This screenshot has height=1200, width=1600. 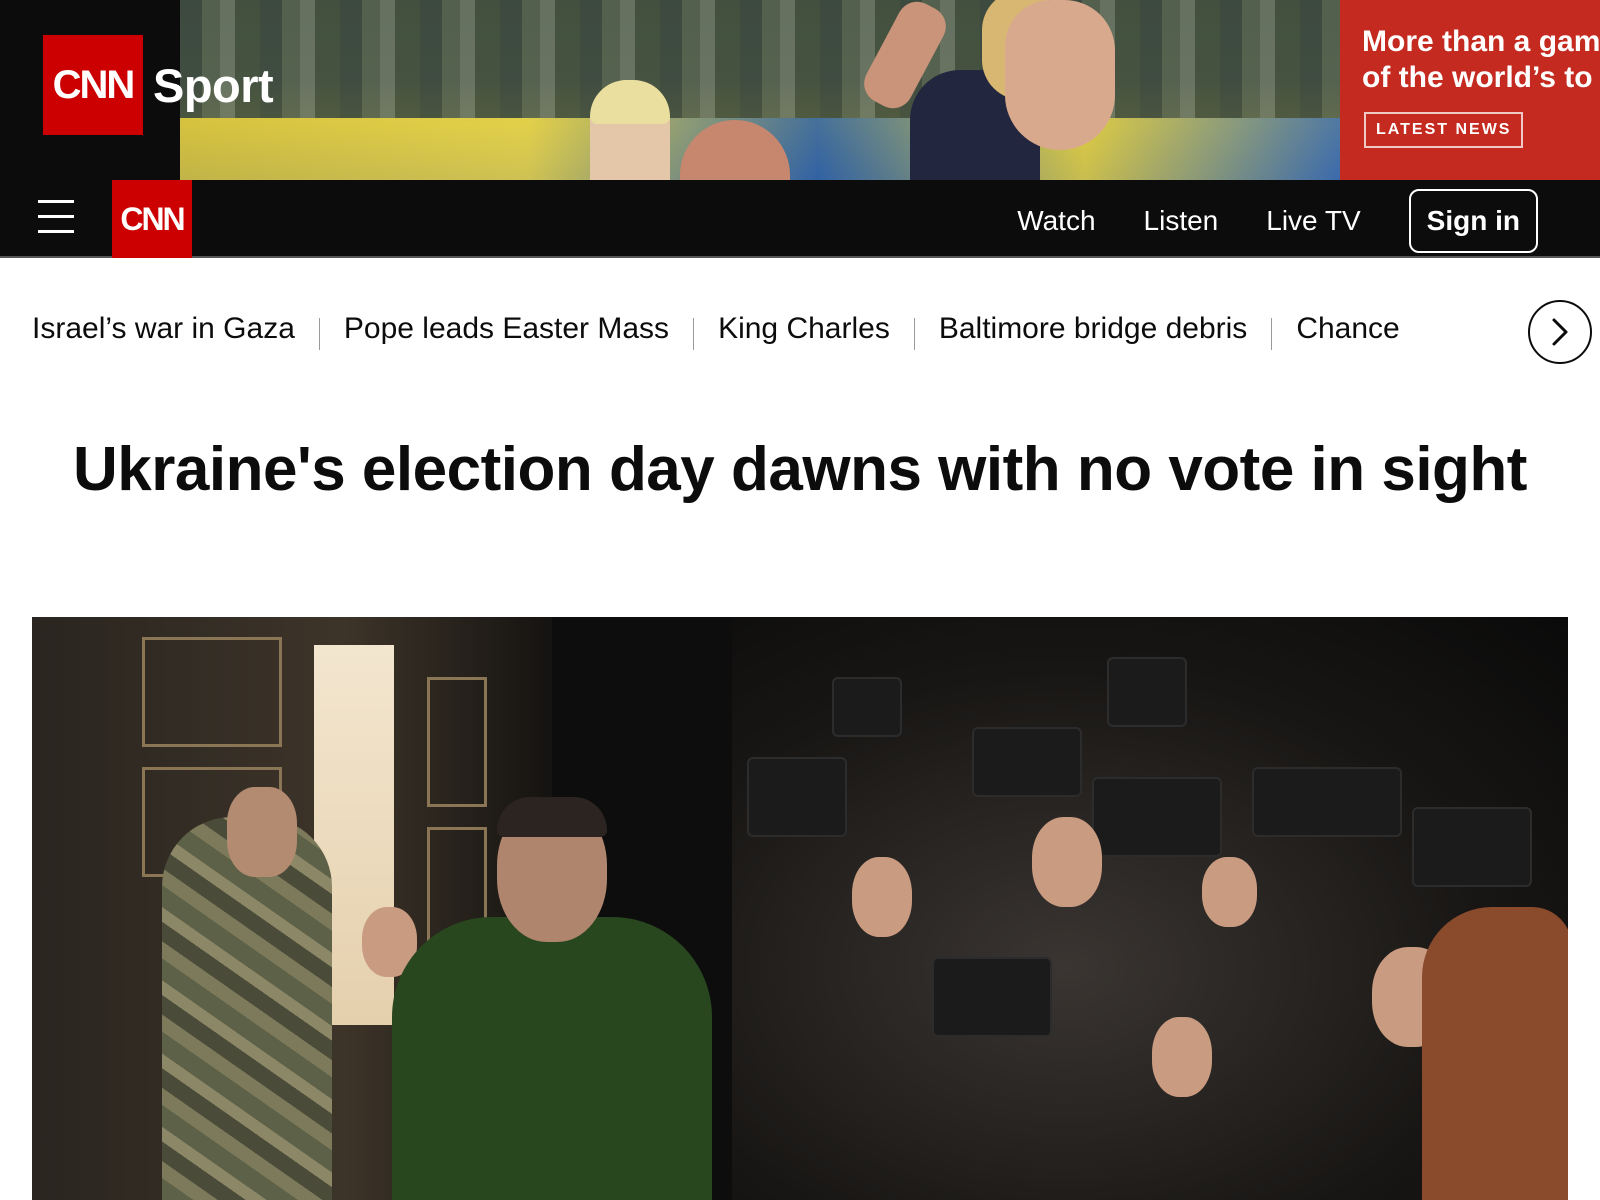 I want to click on trending-item-baltimore: Baltimore bridge debris, so click(x=1093, y=329).